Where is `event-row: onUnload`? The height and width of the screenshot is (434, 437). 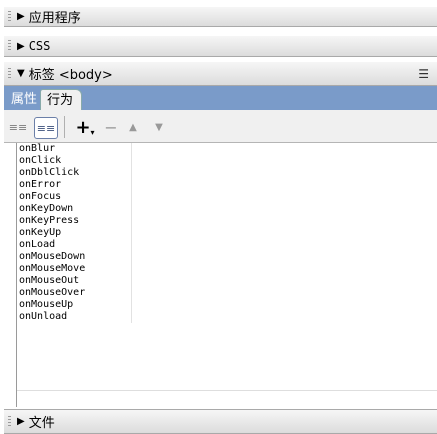 event-row: onUnload is located at coordinates (227, 317).